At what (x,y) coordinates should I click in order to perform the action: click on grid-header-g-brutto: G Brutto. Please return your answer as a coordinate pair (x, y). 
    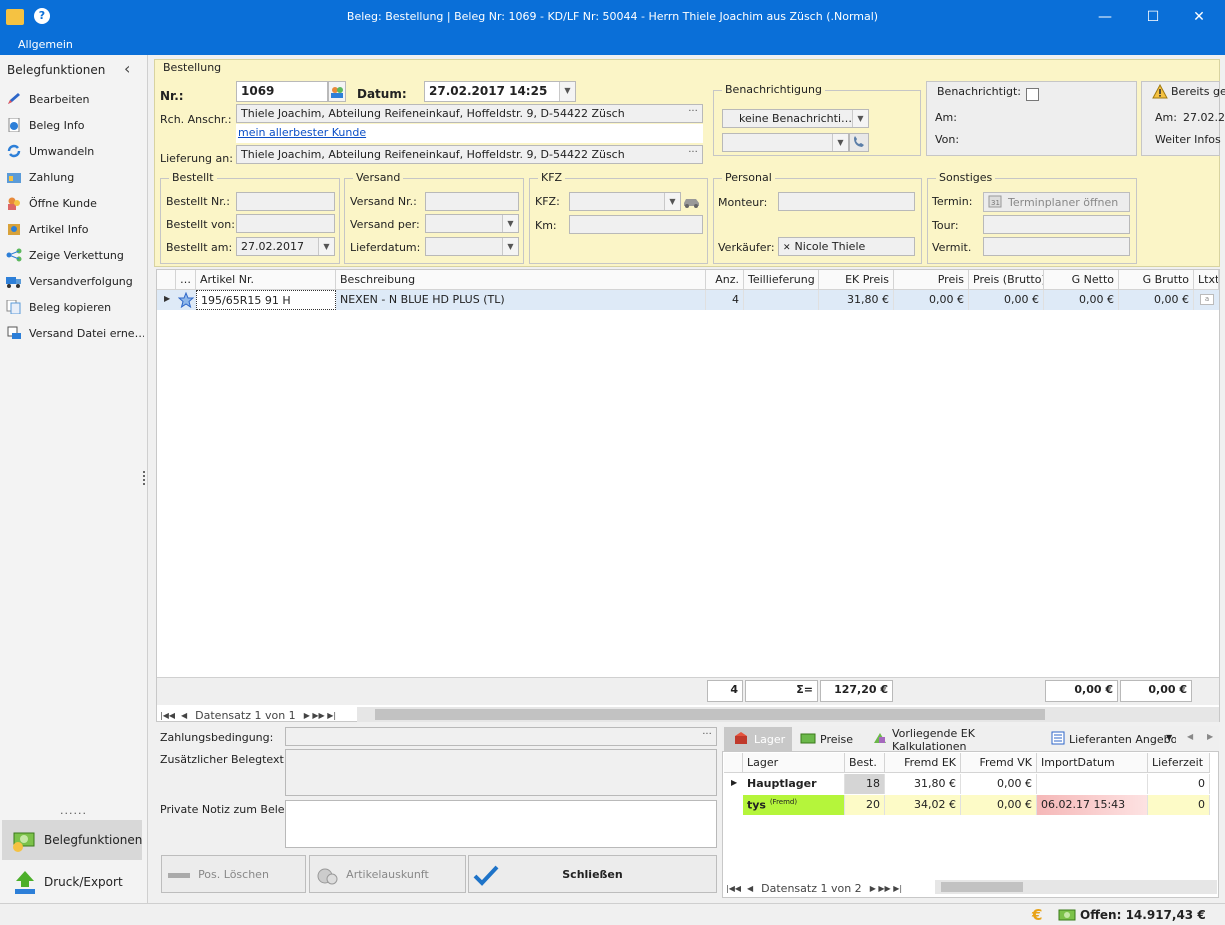
    Looking at the image, I should click on (1156, 280).